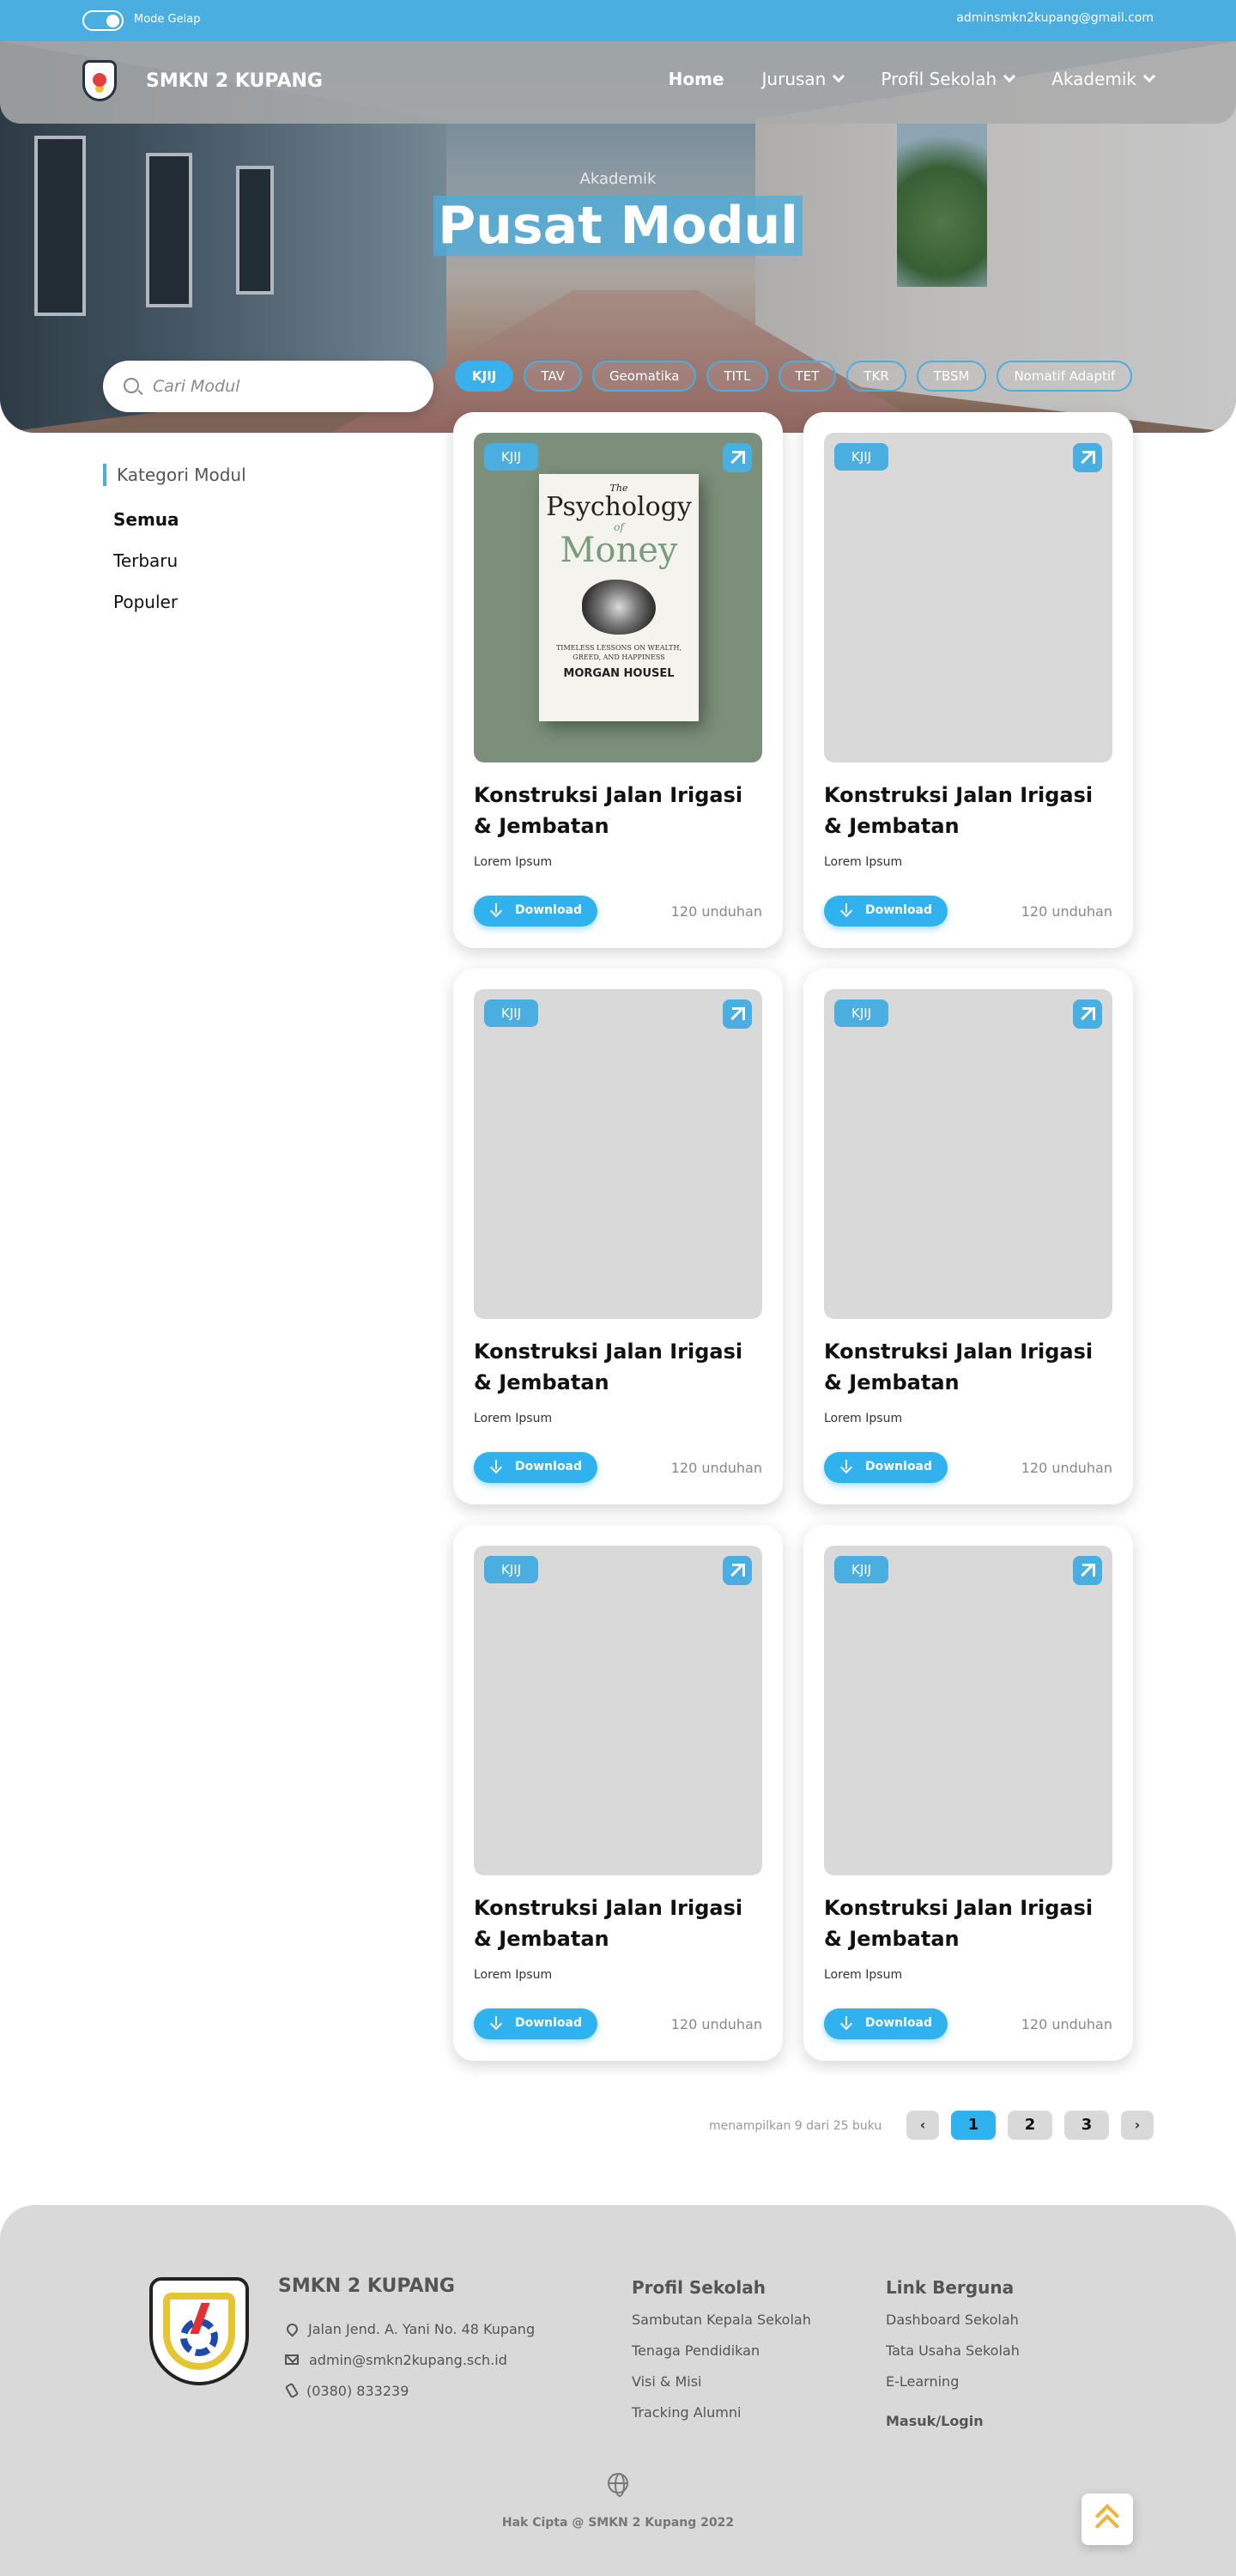  What do you see at coordinates (292, 2328) in the screenshot?
I see `location-pin-icon` at bounding box center [292, 2328].